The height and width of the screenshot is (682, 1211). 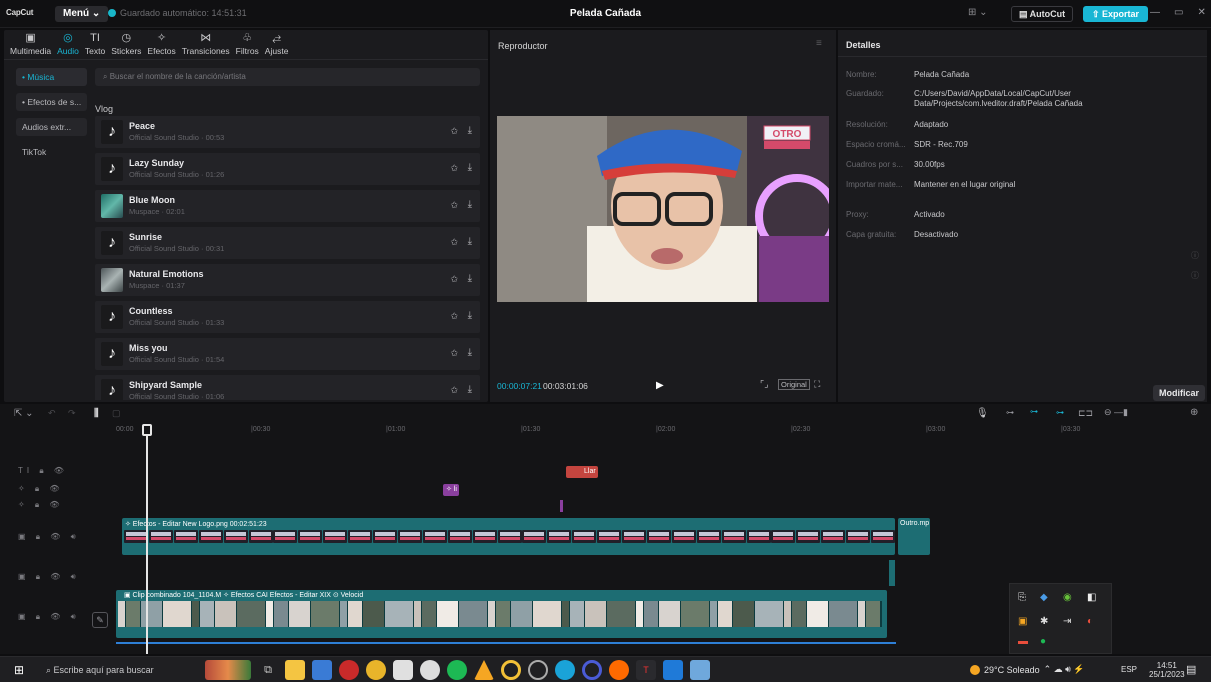 What do you see at coordinates (68, 44) in the screenshot?
I see `tab-audio: ◎ Audio` at bounding box center [68, 44].